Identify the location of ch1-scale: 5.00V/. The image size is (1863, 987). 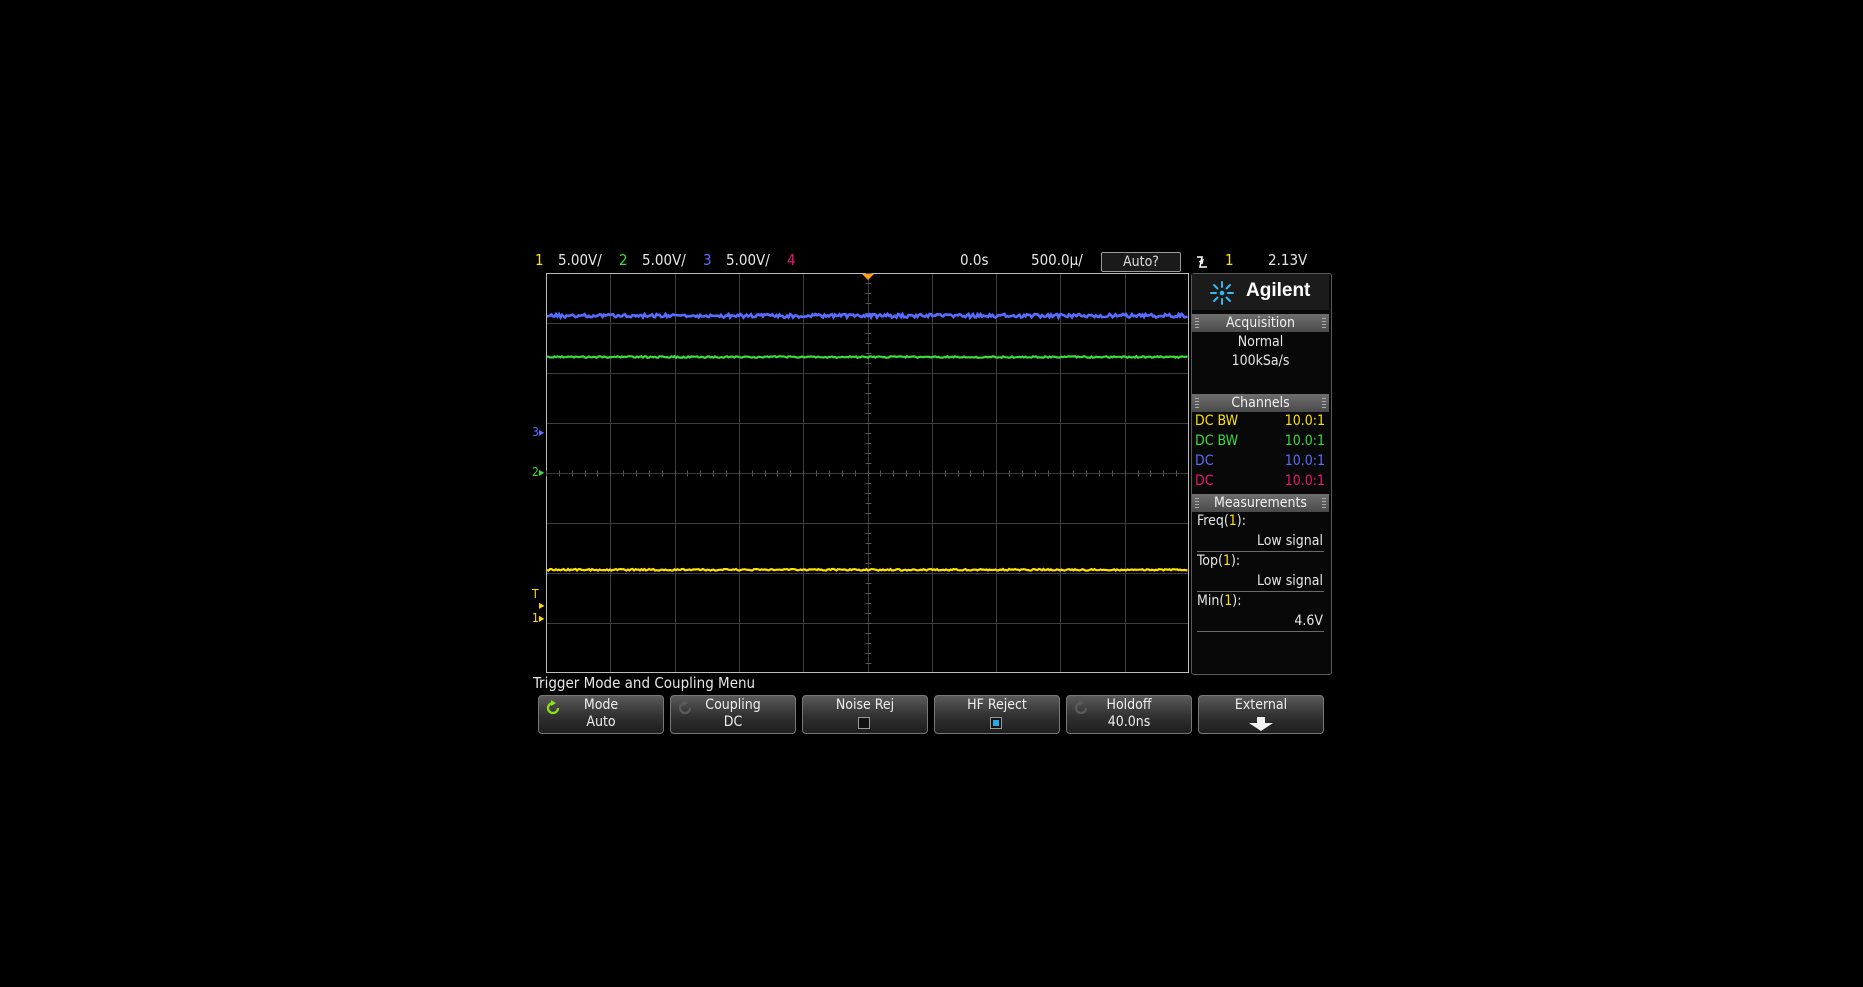
(580, 260).